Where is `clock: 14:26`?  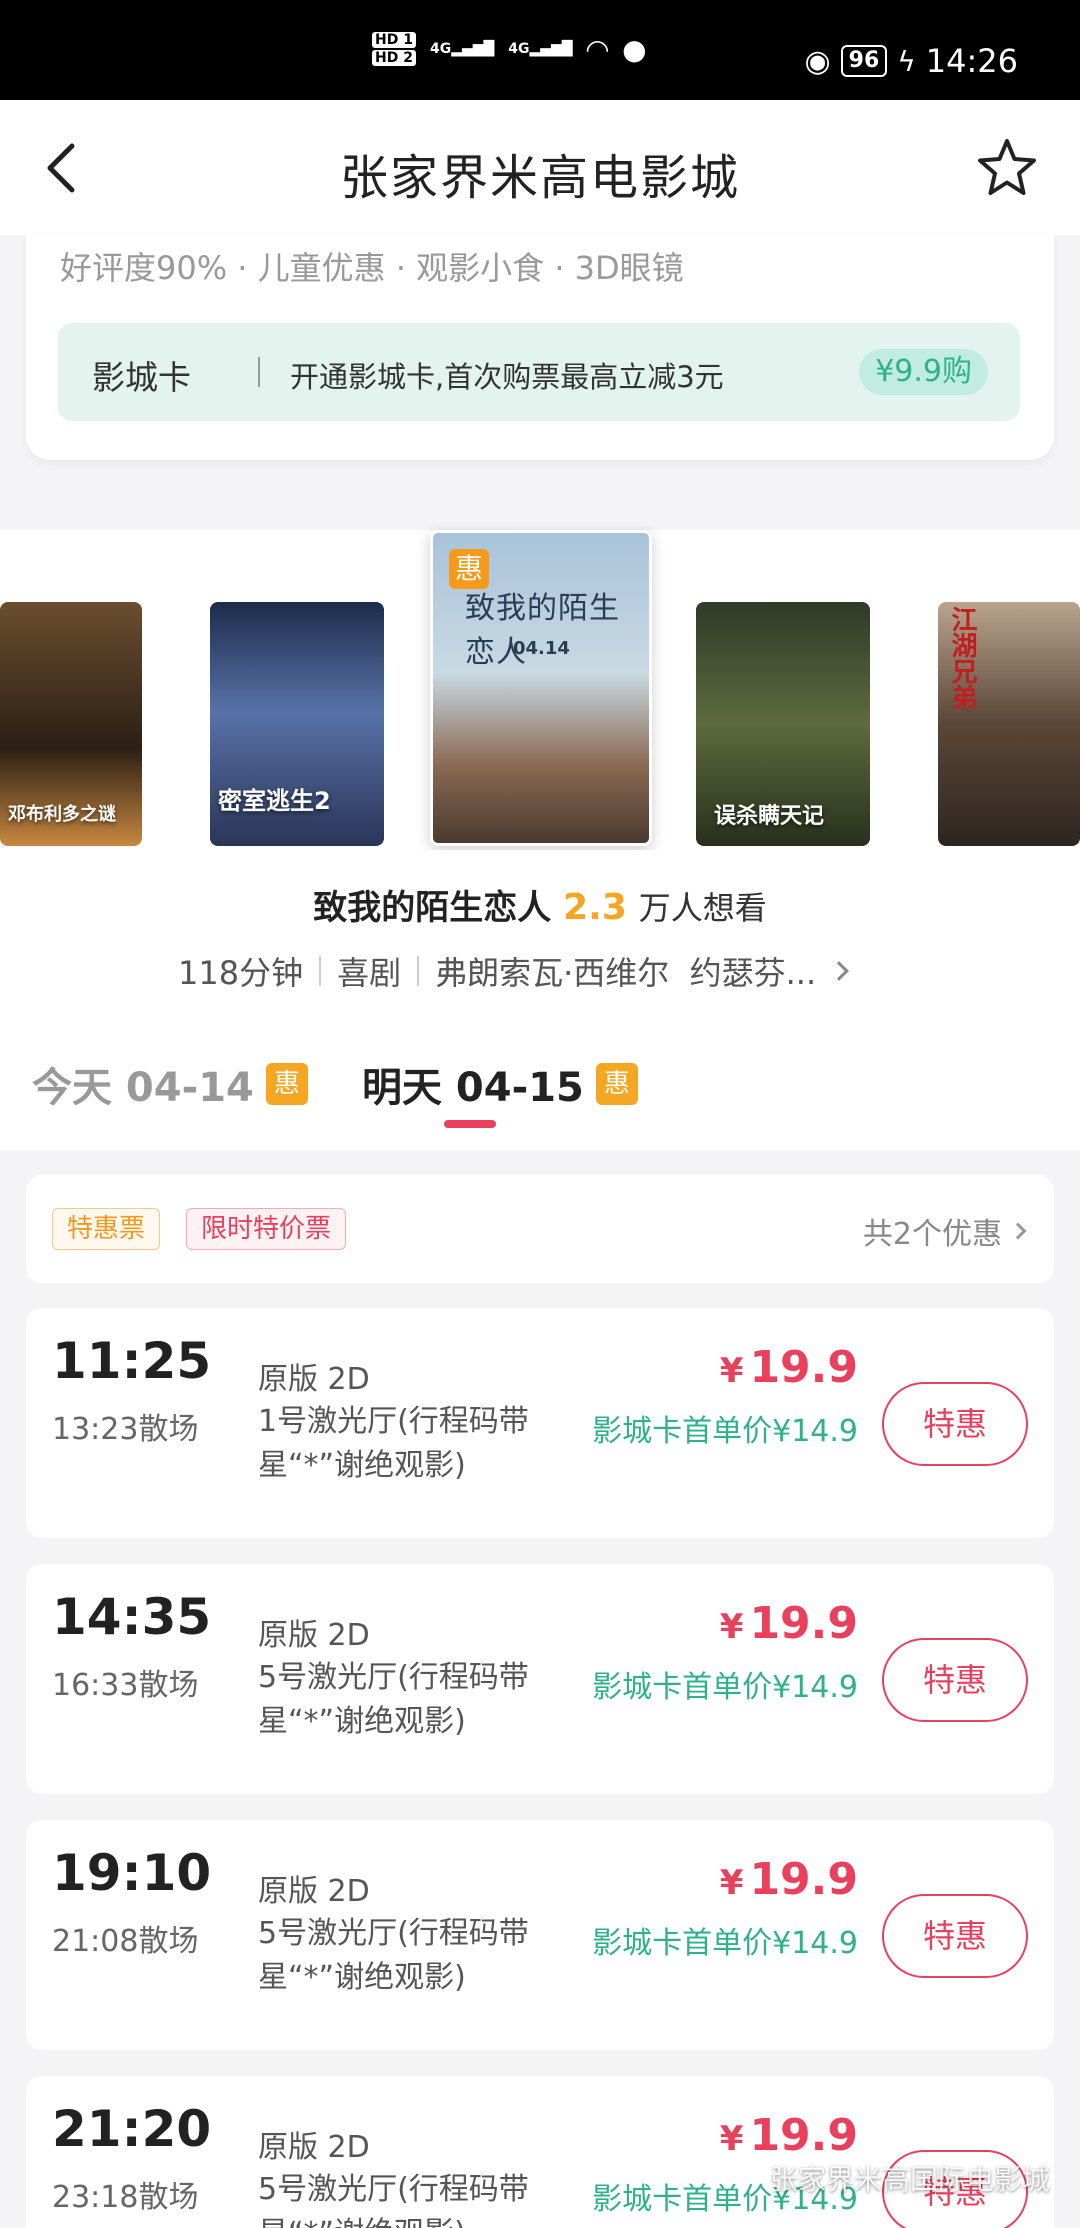 clock: 14:26 is located at coordinates (971, 61).